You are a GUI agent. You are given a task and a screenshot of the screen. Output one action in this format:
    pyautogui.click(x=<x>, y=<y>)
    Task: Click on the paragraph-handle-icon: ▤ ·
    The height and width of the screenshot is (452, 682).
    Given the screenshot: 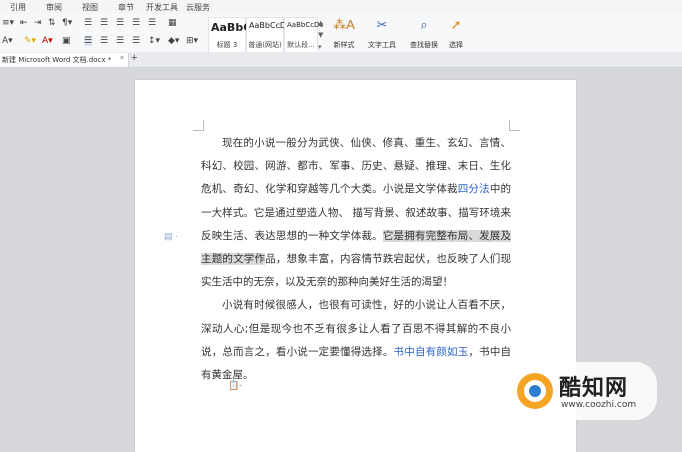 What is the action you would take?
    pyautogui.click(x=171, y=236)
    